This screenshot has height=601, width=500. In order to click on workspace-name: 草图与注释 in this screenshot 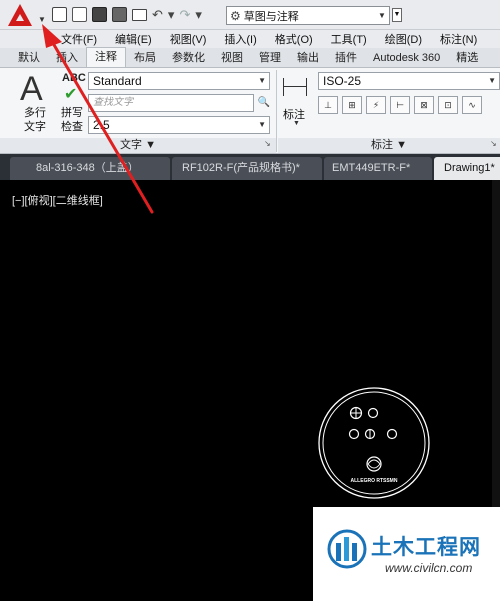, I will do `click(271, 16)`.